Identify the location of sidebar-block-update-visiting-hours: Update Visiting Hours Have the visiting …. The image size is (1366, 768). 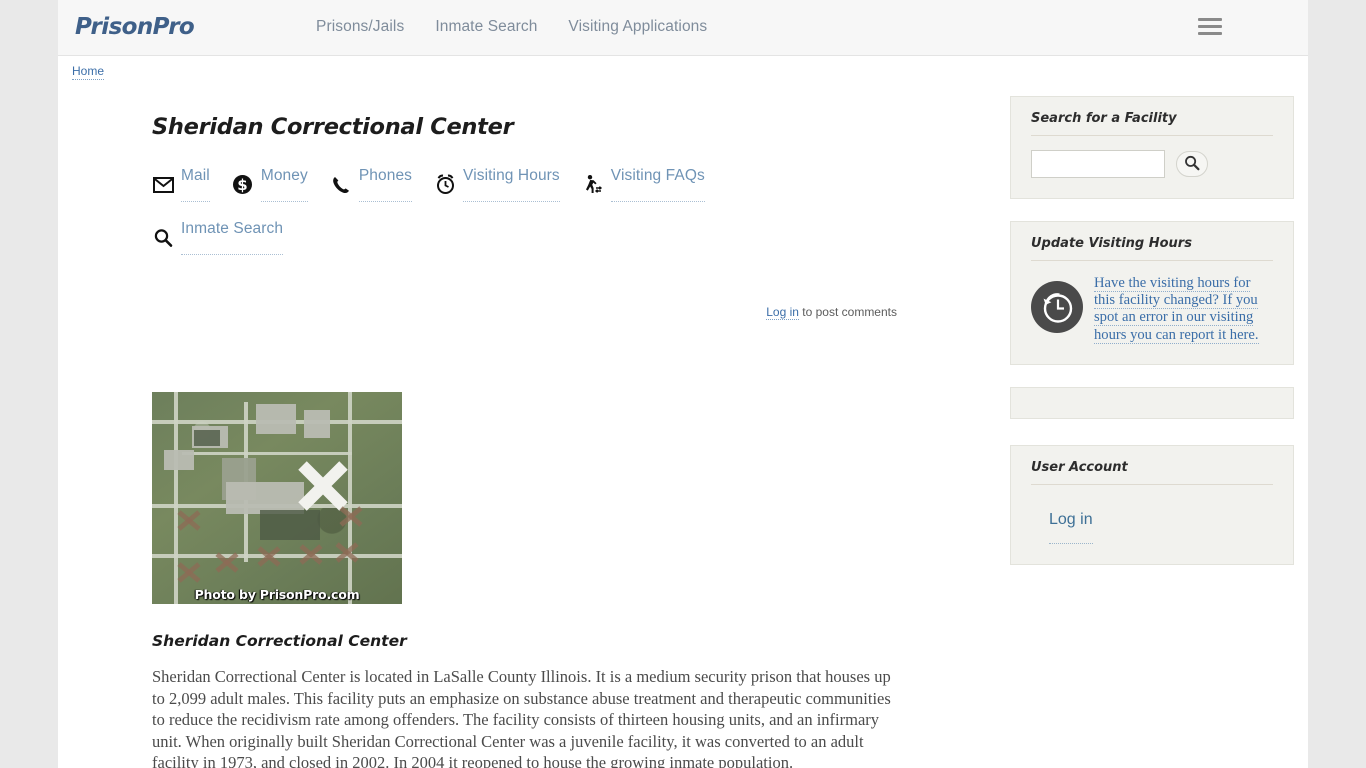
(1152, 293).